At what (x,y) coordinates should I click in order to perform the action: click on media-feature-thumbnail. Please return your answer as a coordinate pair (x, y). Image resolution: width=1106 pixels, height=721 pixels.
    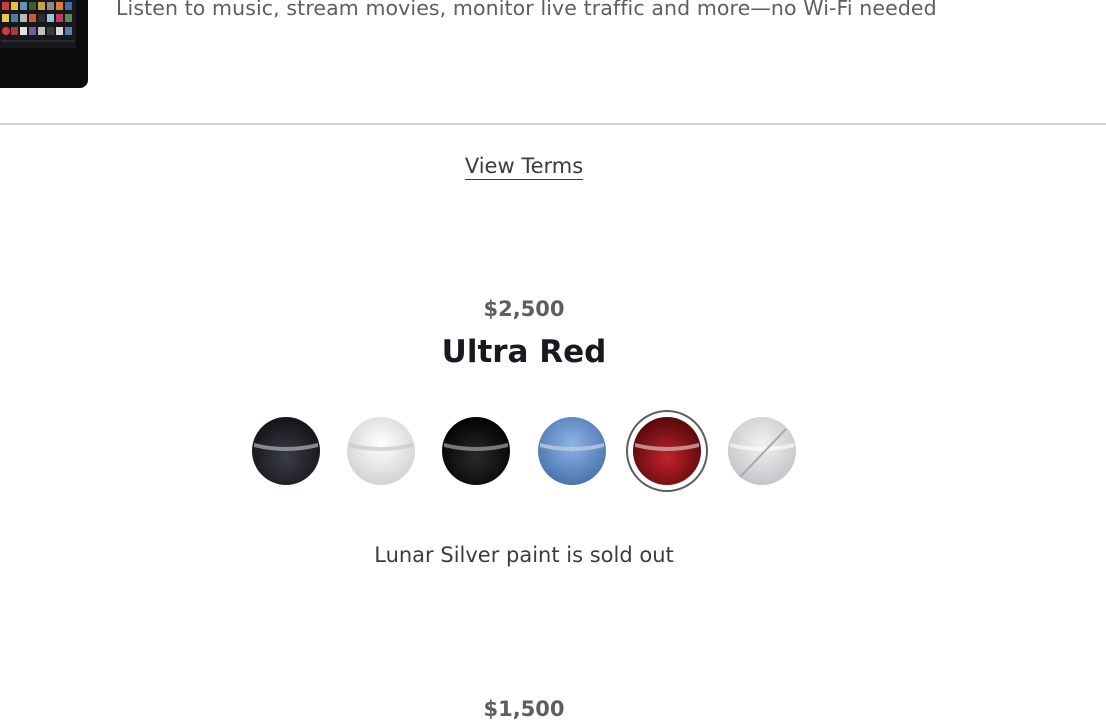
    Looking at the image, I should click on (44, 44).